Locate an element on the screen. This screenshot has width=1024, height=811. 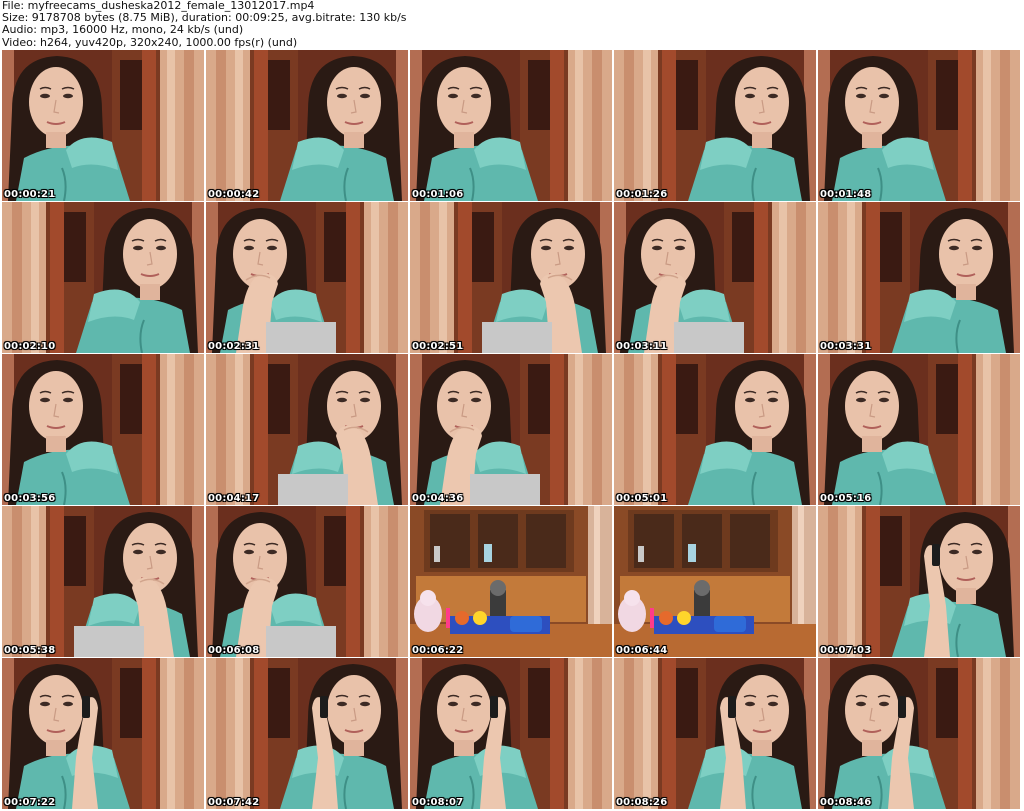
timestamp-label: 00:01:26 is located at coordinates (642, 194).